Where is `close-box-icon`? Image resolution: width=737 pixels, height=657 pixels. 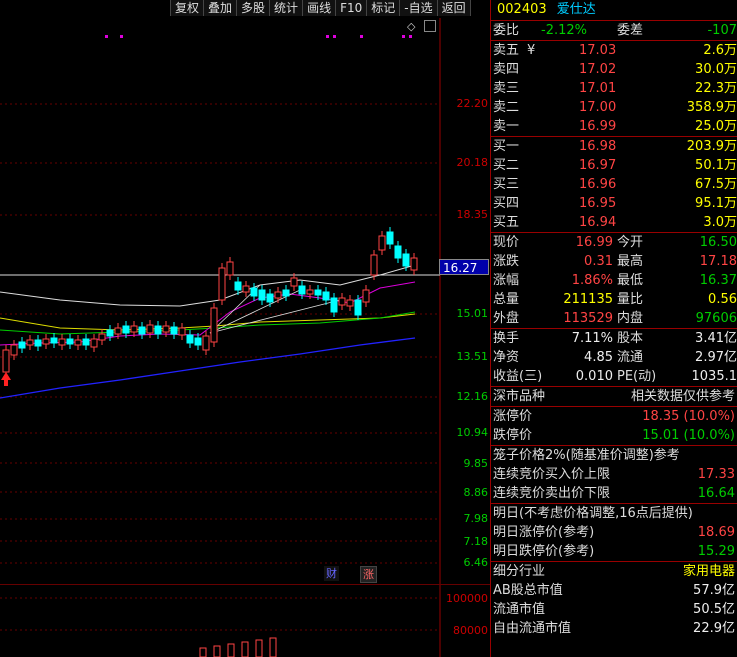
close-box-icon is located at coordinates (430, 26).